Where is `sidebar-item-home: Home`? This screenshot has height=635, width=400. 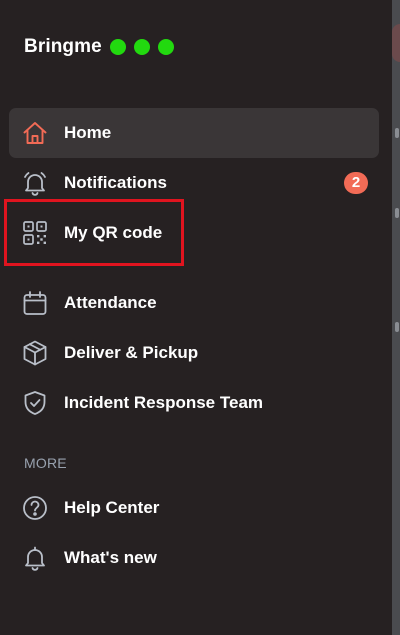 sidebar-item-home: Home is located at coordinates (194, 133).